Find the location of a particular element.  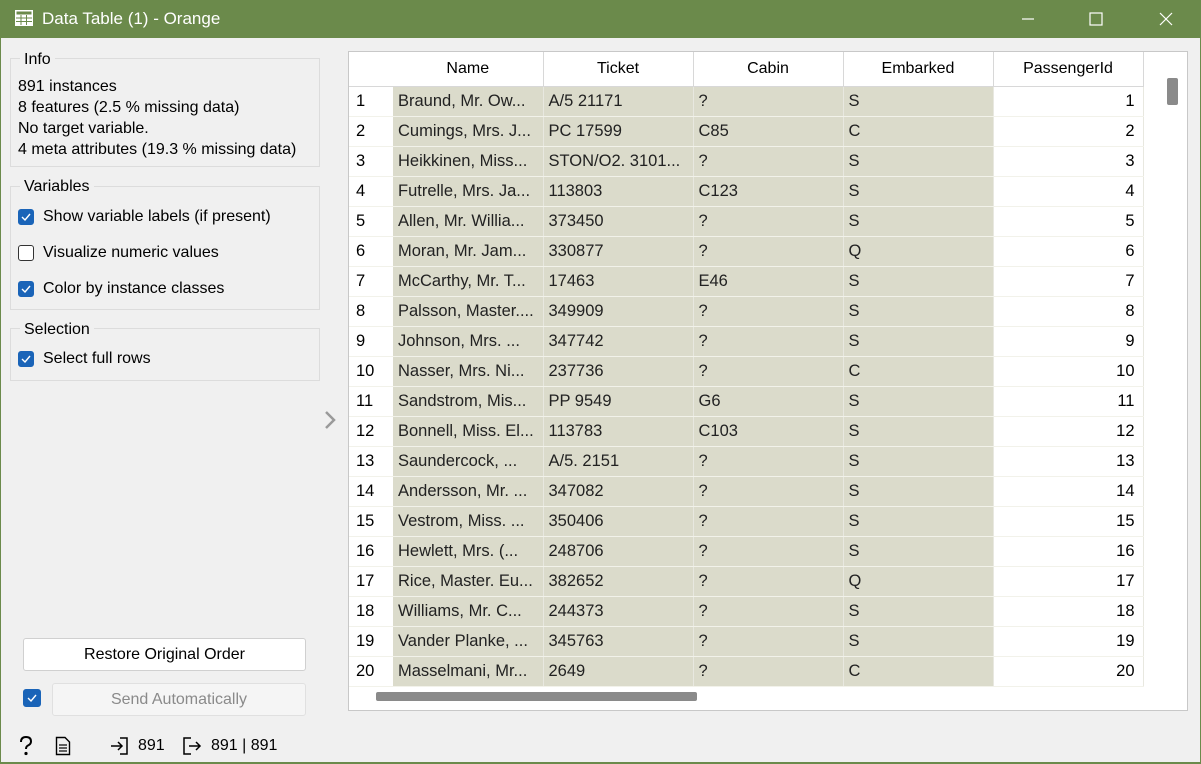

row-number: 19 is located at coordinates (371, 641).